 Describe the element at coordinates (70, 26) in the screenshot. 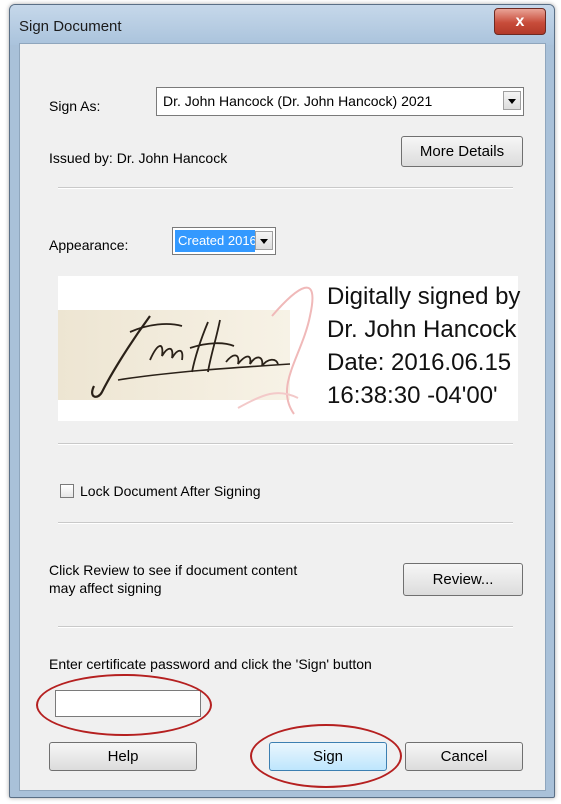

I see `dialog-title: Sign Document` at that location.